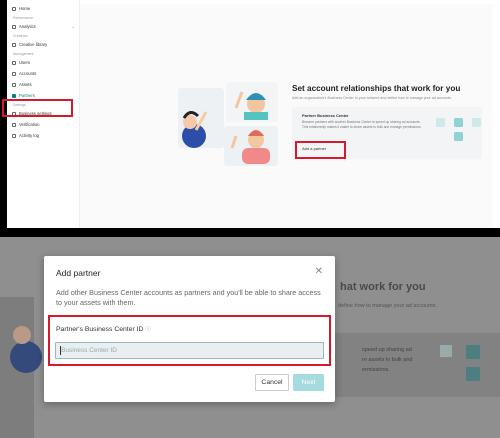 This screenshot has height=438, width=500. I want to click on accounts-icon, so click(14, 73).